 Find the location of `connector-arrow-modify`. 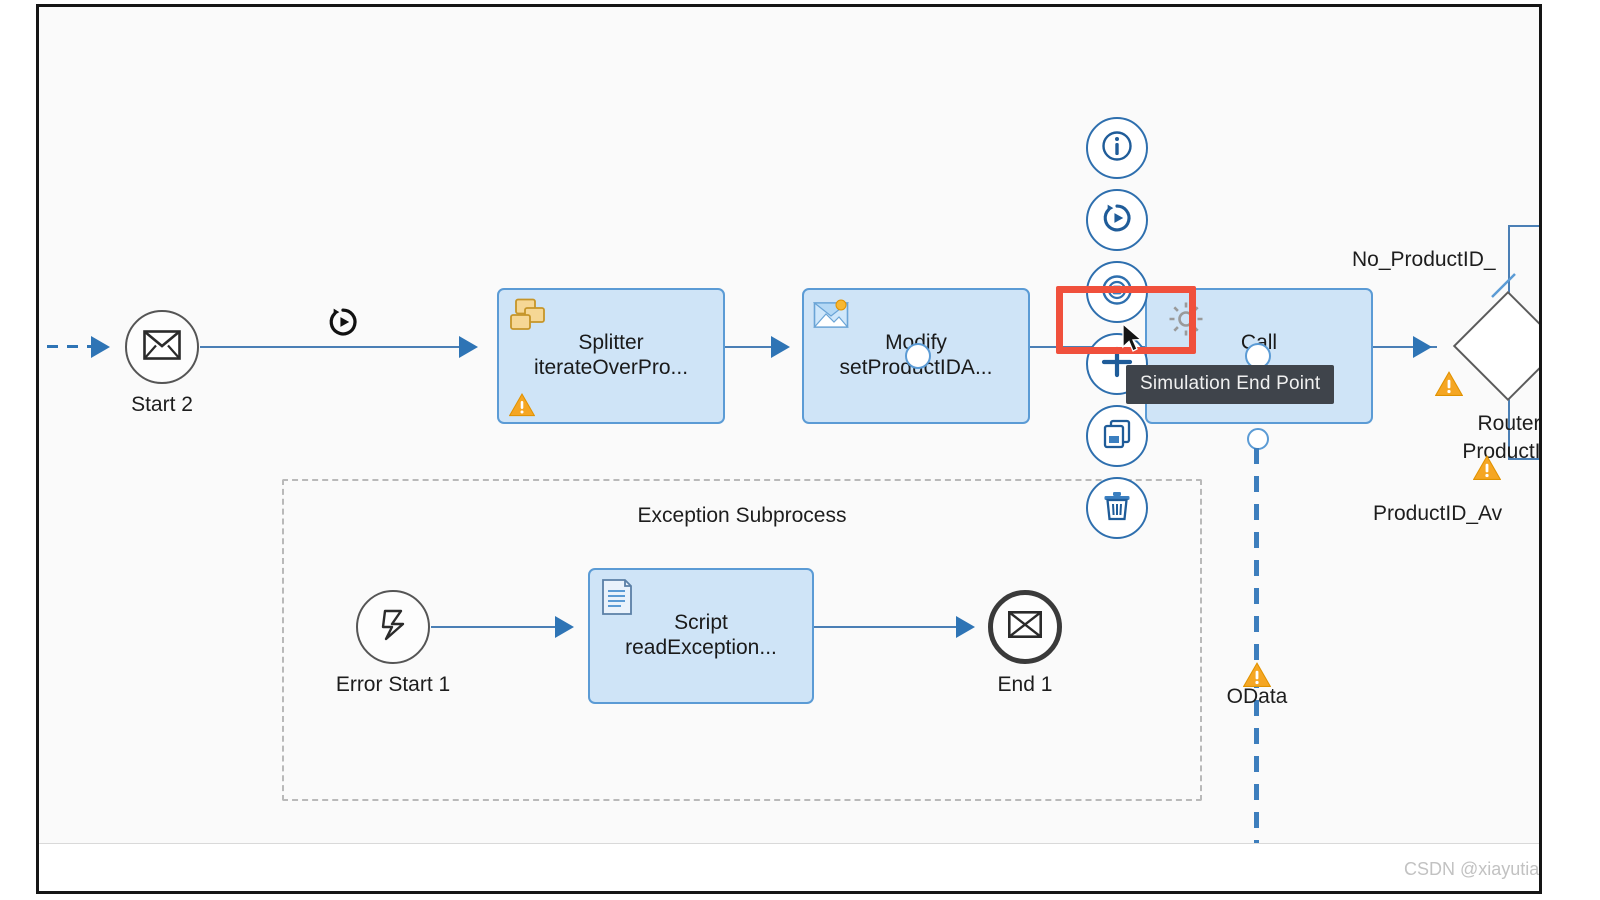

connector-arrow-modify is located at coordinates (780, 347).